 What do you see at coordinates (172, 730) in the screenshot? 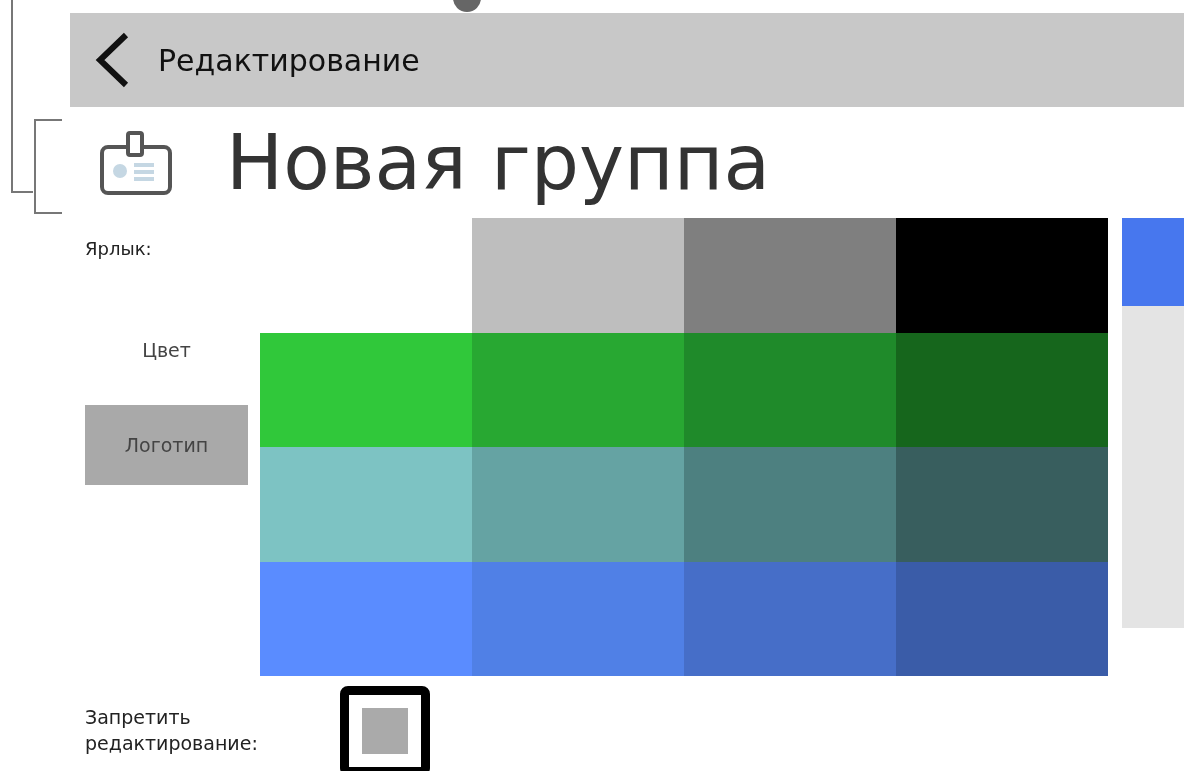
I see `lock-label: Запретить редактирование:` at bounding box center [172, 730].